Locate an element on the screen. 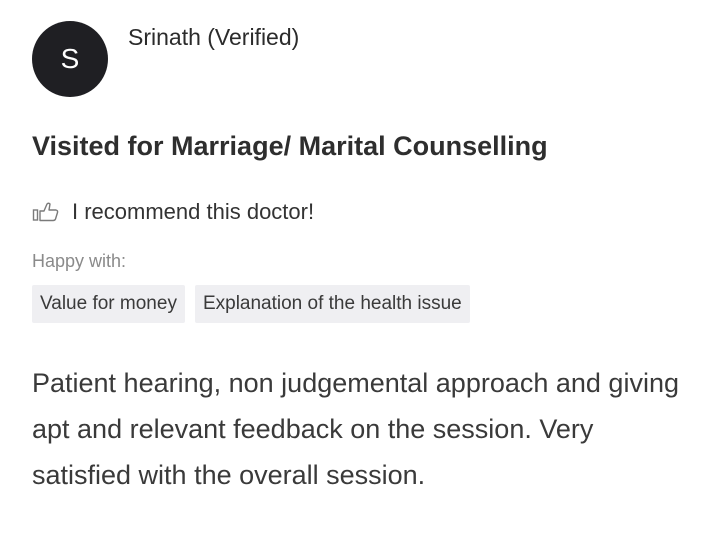  reviewer-name: Srinath (Verified) is located at coordinates (214, 37).